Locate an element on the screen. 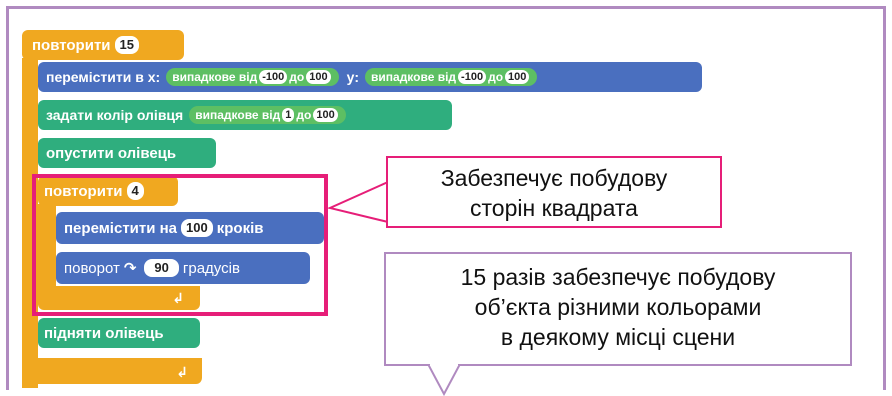 The image size is (892, 396). pen-up-label: підняти олівець is located at coordinates (104, 333).